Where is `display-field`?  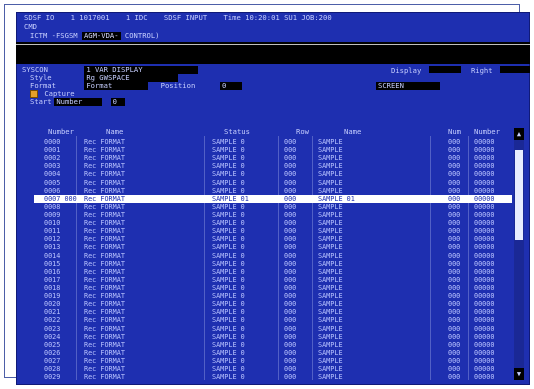
display-field is located at coordinates (444, 69).